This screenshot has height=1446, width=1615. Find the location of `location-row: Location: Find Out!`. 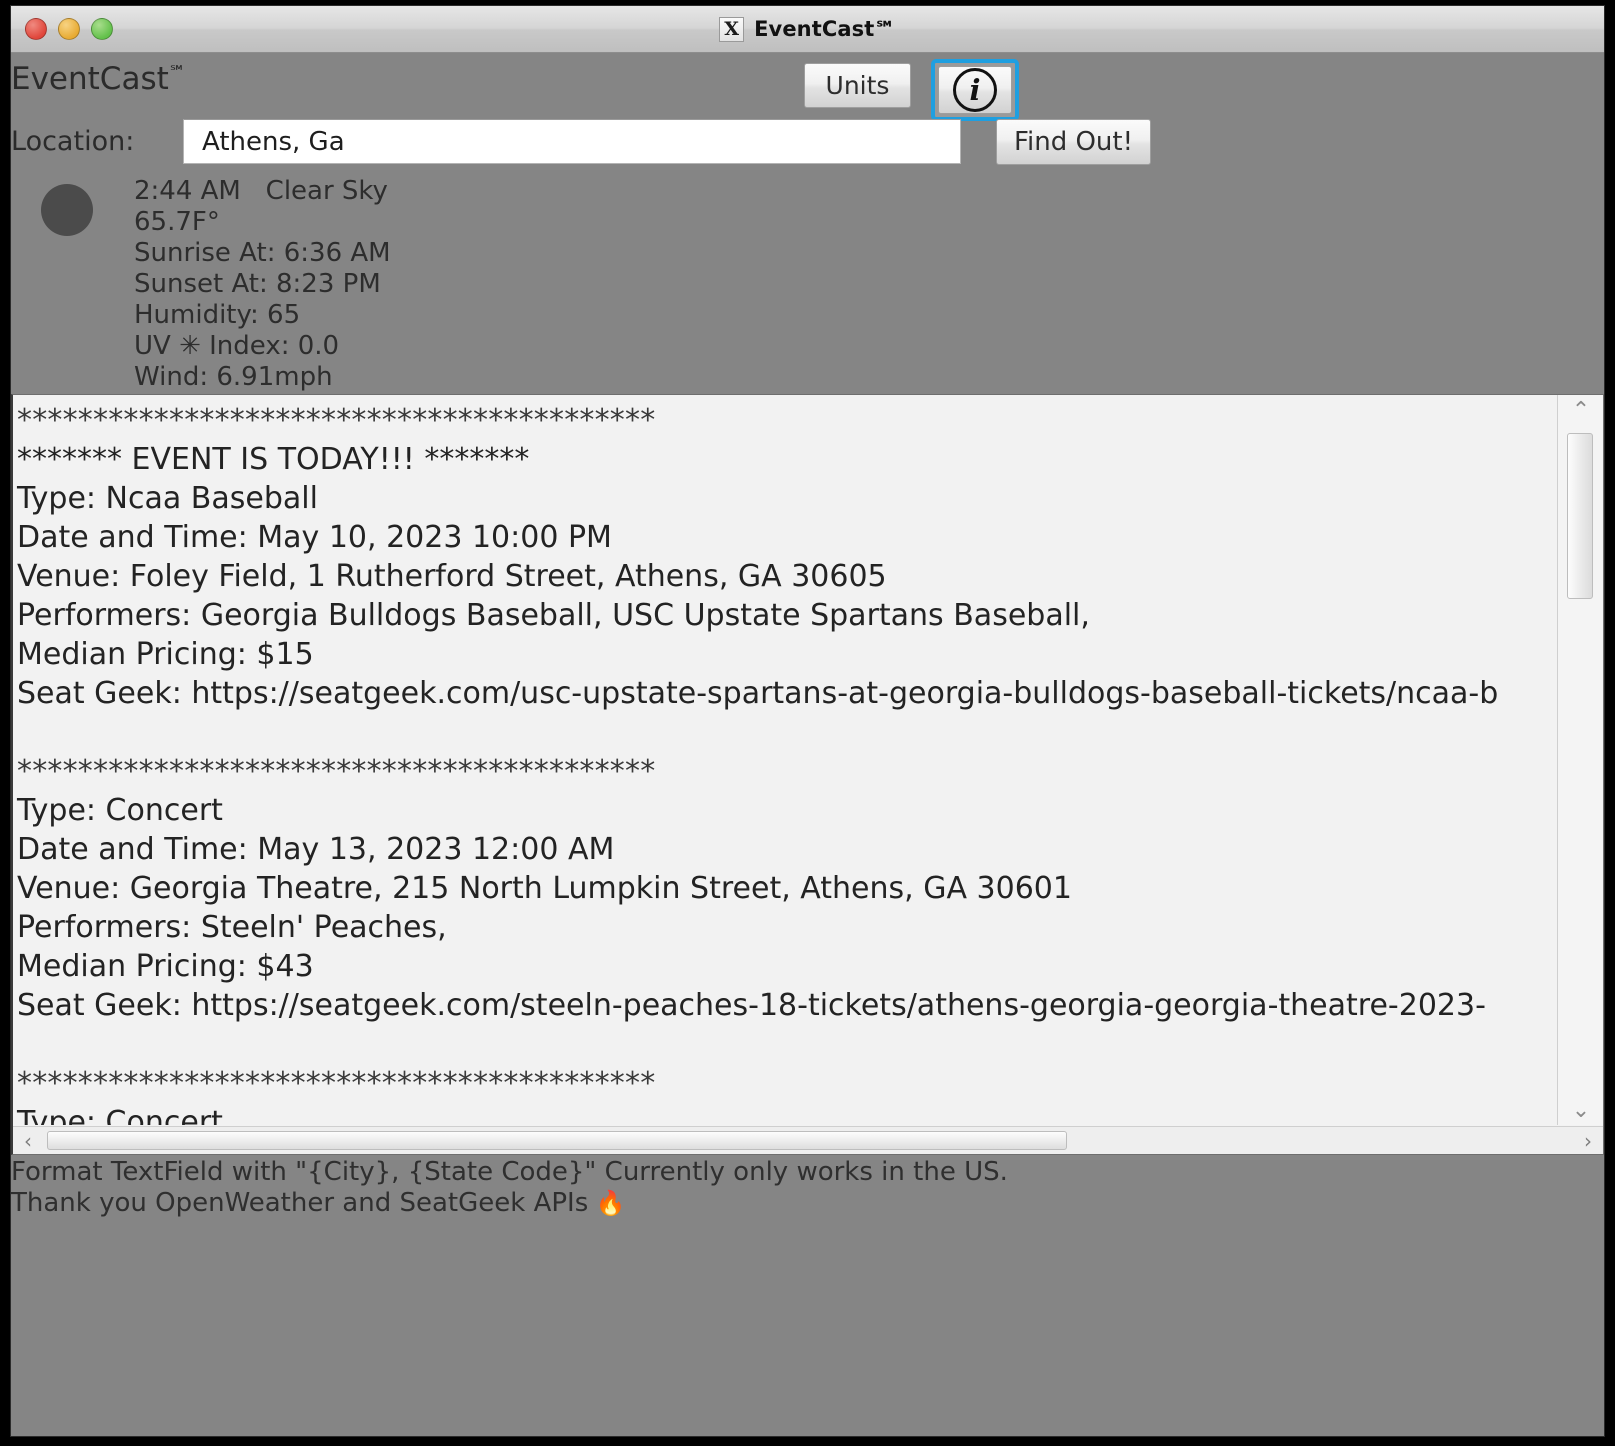

location-row: Location: Find Out! is located at coordinates (807, 147).